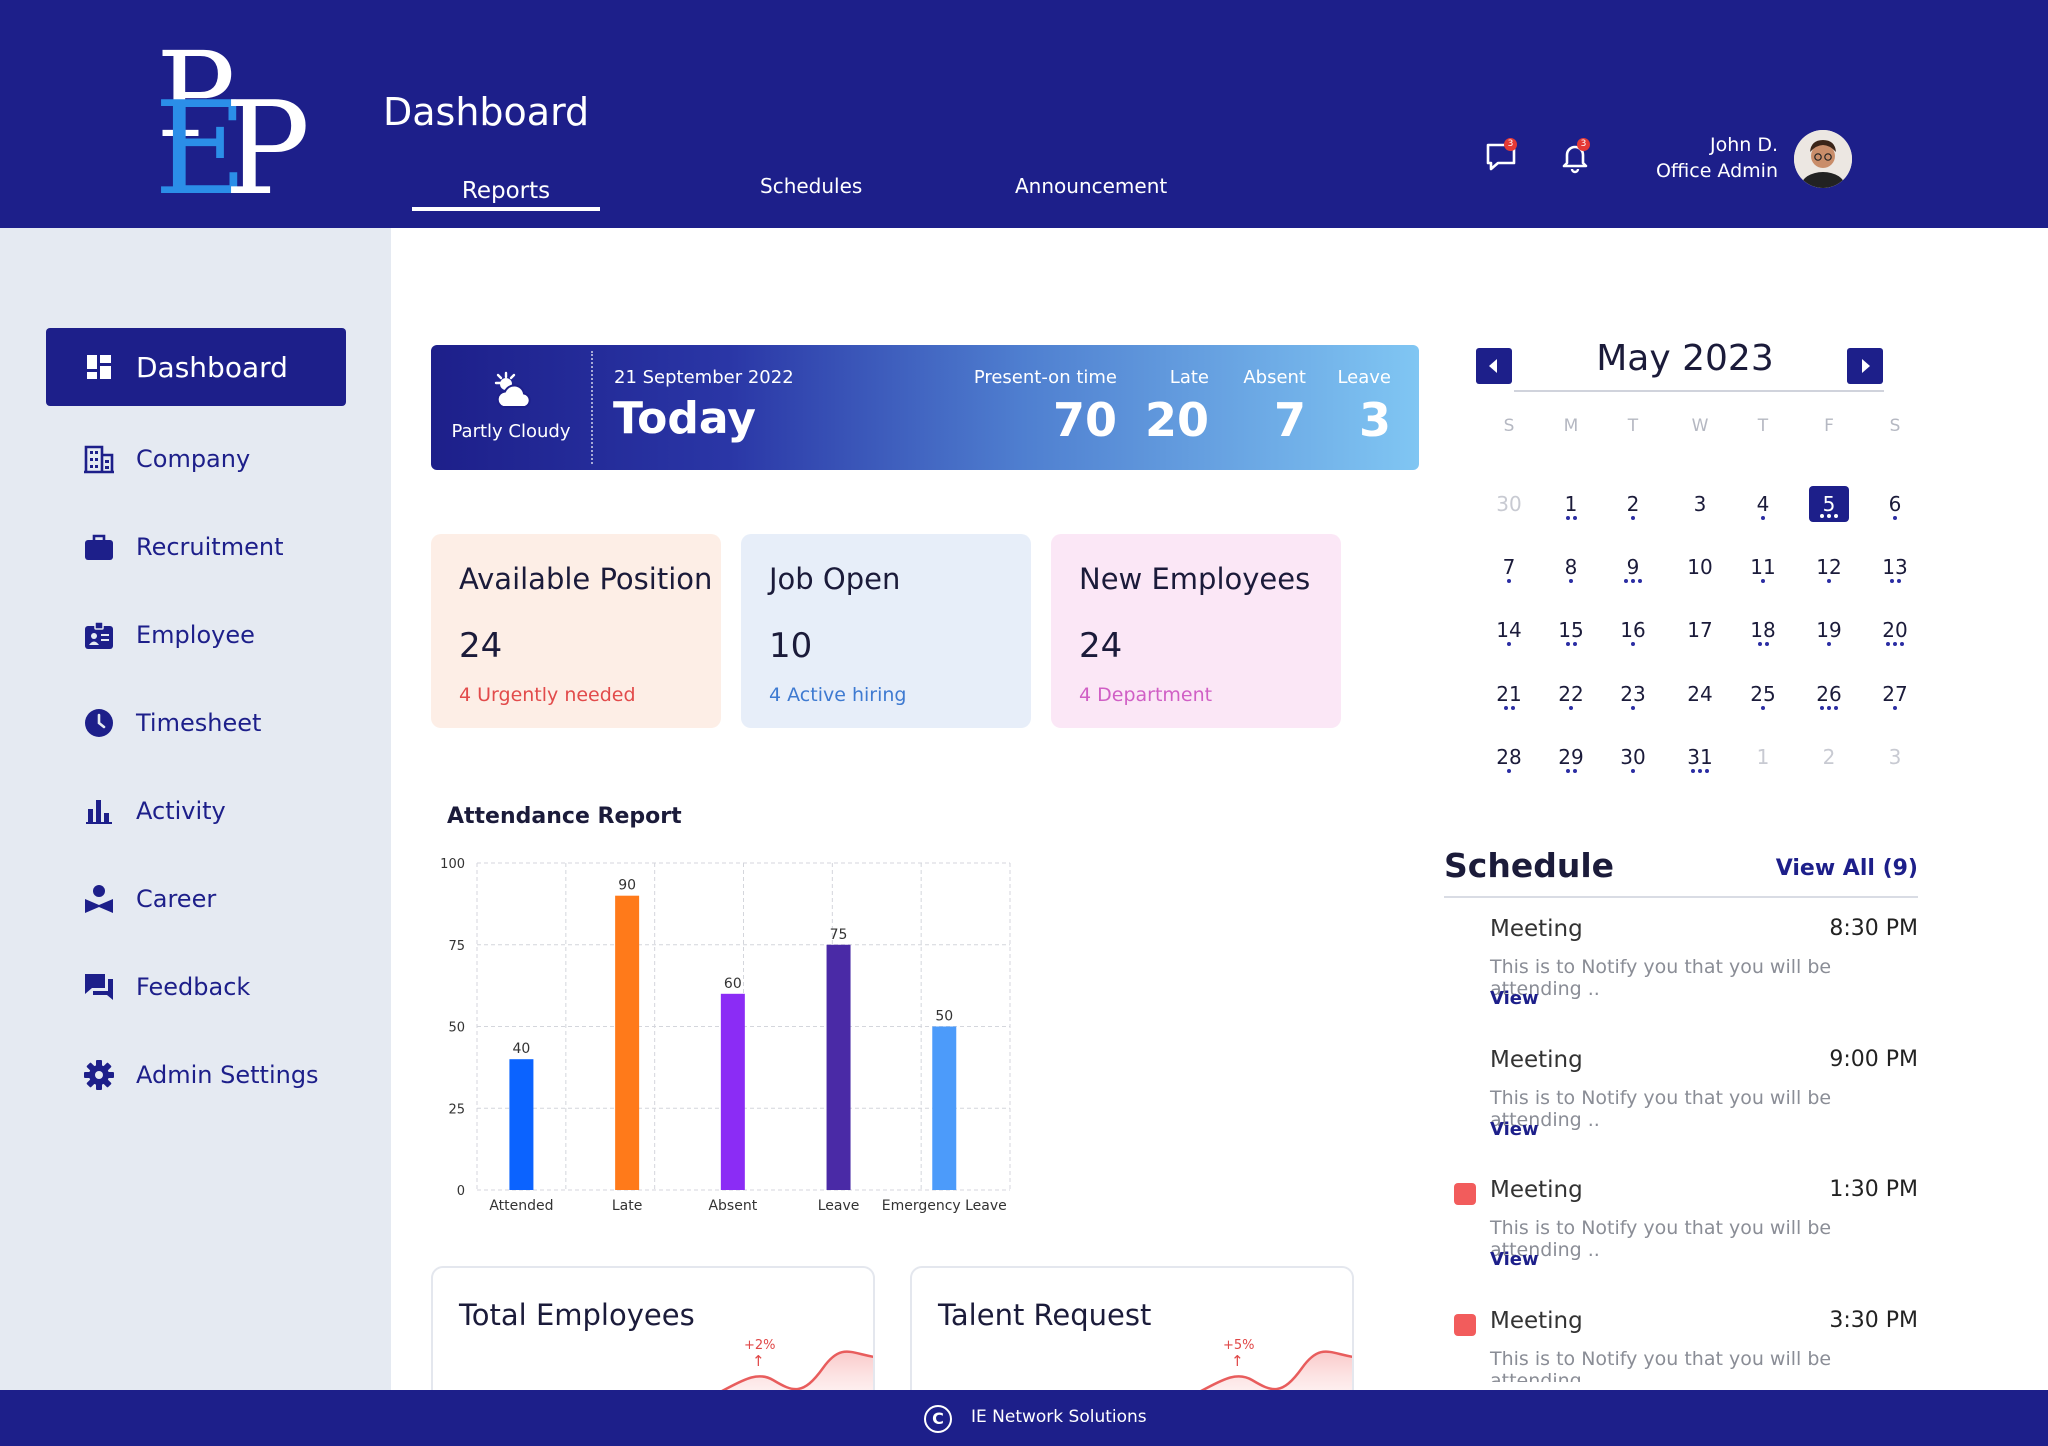 The height and width of the screenshot is (1446, 2048). I want to click on user-name: John D., so click(1744, 145).